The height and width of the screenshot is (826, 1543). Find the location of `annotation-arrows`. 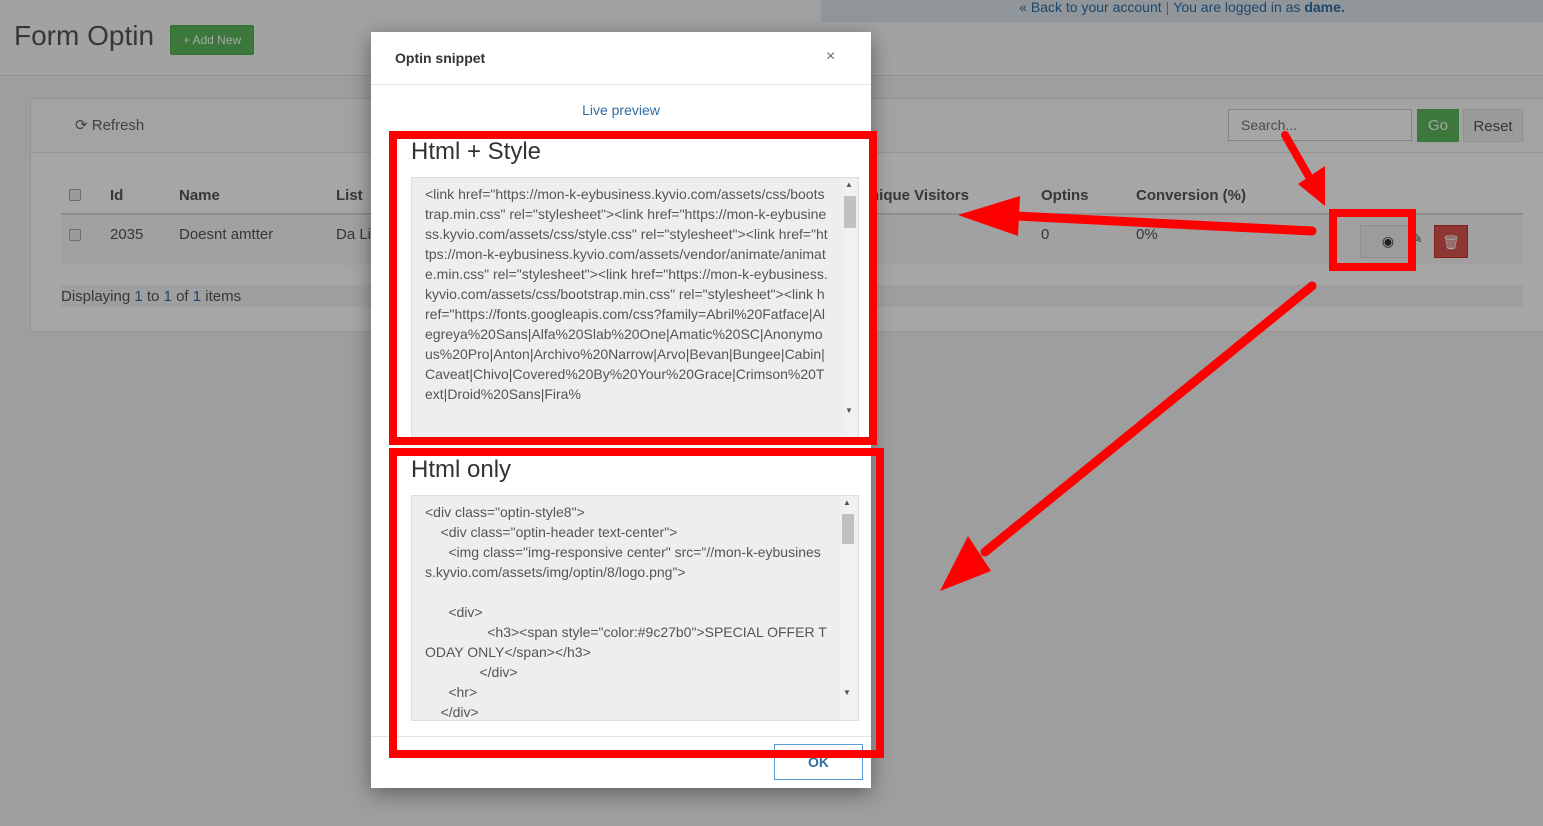

annotation-arrows is located at coordinates (1132, 361).